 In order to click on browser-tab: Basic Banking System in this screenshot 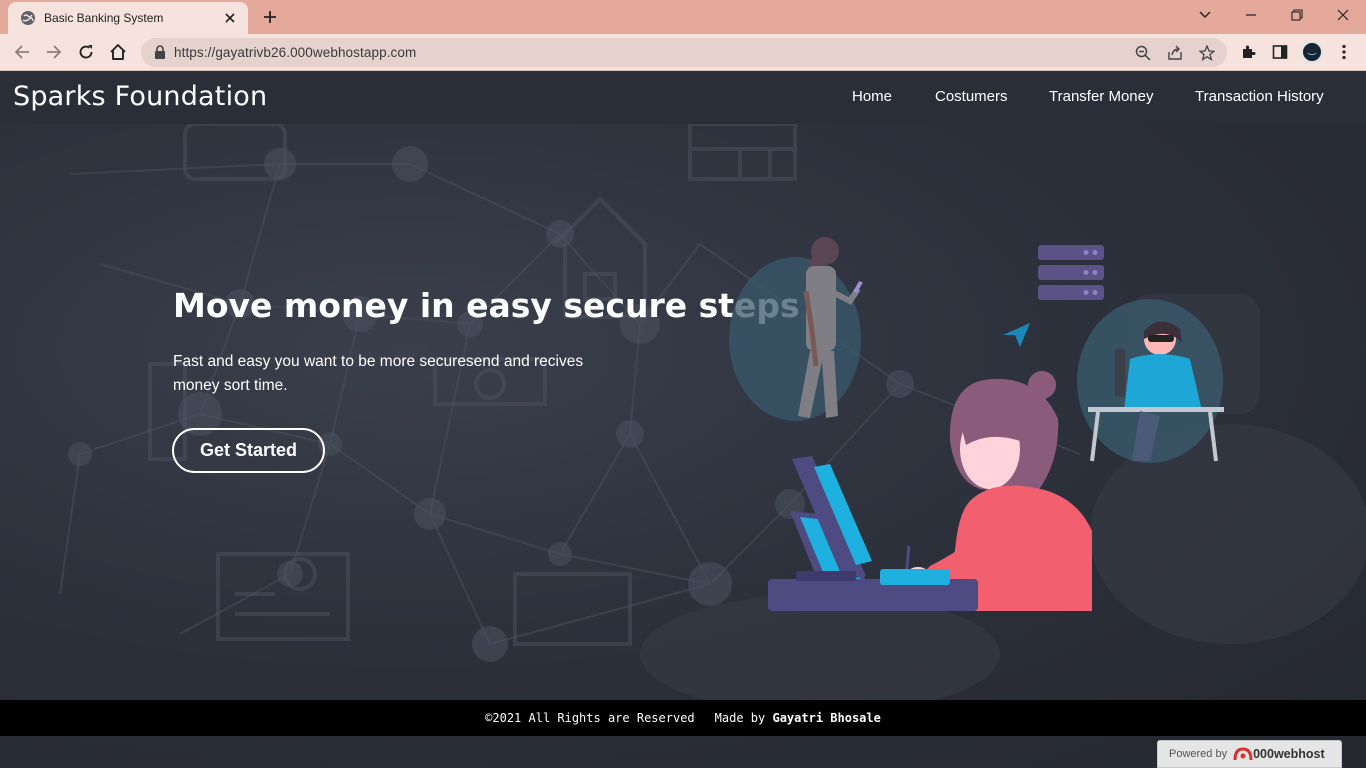, I will do `click(128, 18)`.